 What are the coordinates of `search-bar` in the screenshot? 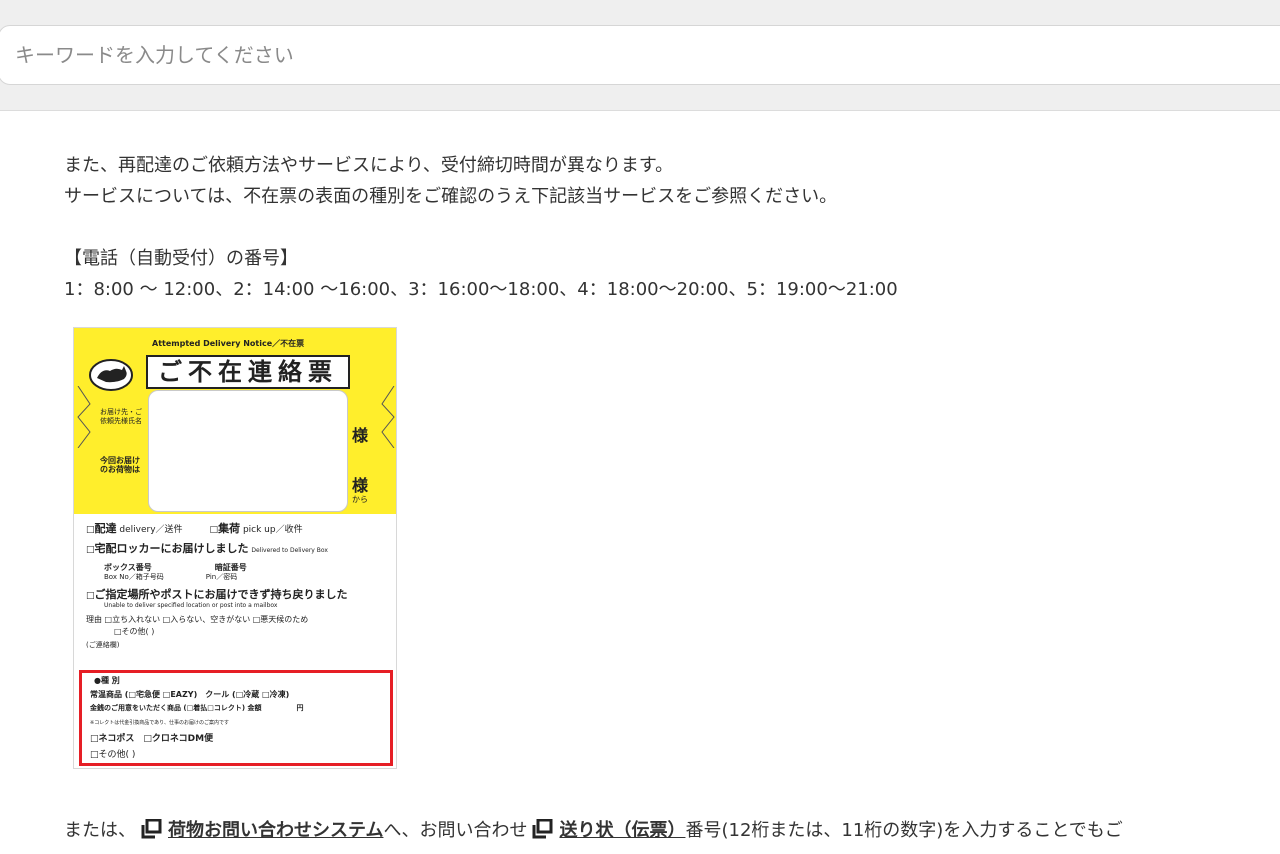 It's located at (640, 55).